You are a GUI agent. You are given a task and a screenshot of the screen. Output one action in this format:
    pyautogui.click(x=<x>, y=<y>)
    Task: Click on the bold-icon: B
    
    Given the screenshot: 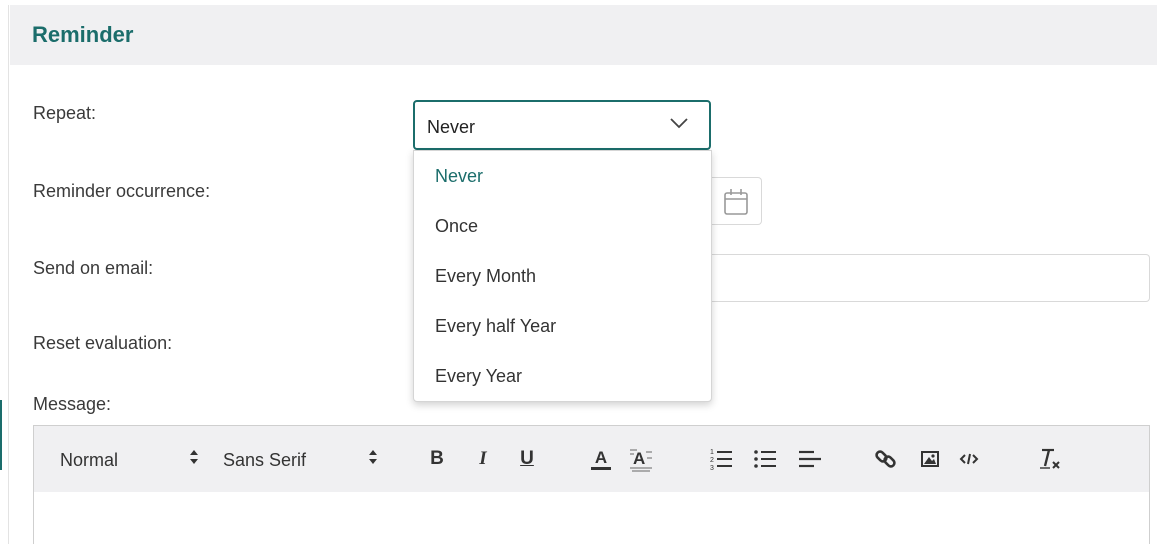 What is the action you would take?
    pyautogui.click(x=437, y=459)
    